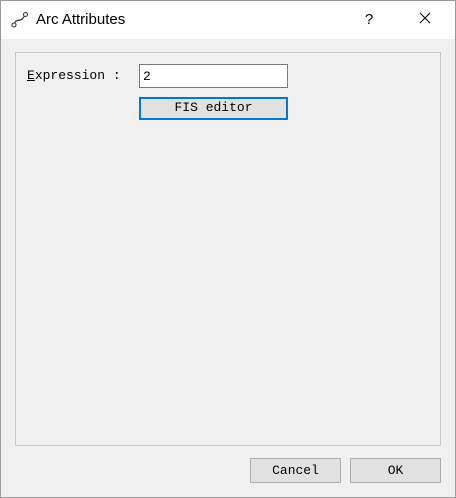  I want to click on close-icon, so click(425, 20).